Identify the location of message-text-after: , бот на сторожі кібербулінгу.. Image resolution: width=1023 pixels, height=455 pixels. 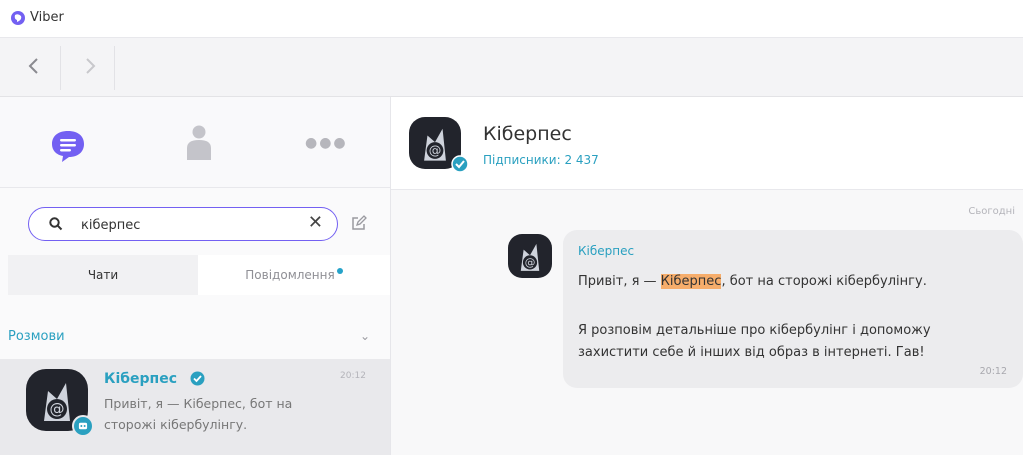
(824, 281).